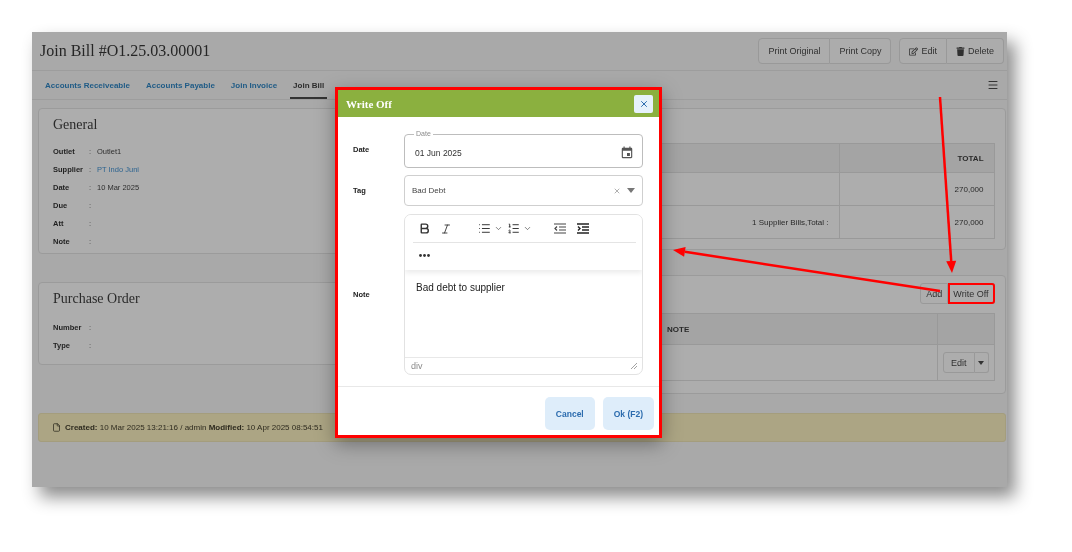  Describe the element at coordinates (424, 228) in the screenshot. I see `bold-icon` at that location.